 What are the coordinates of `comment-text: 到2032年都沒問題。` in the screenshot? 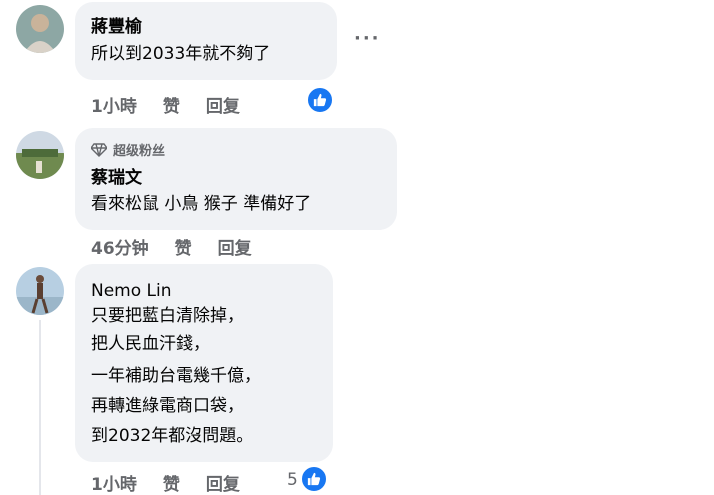 It's located at (172, 436).